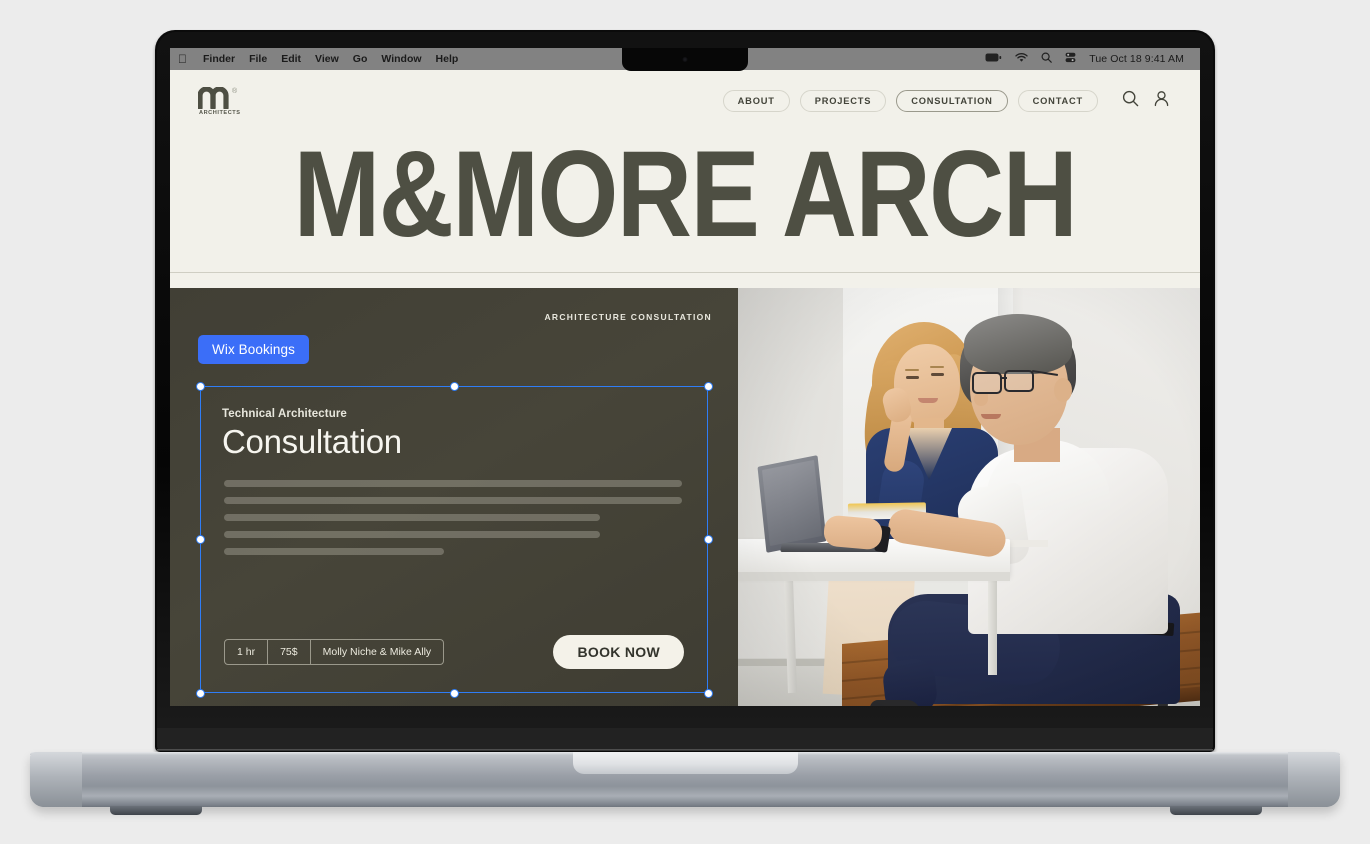 This screenshot has width=1370, height=844. I want to click on laptop-notch, so click(685, 59).